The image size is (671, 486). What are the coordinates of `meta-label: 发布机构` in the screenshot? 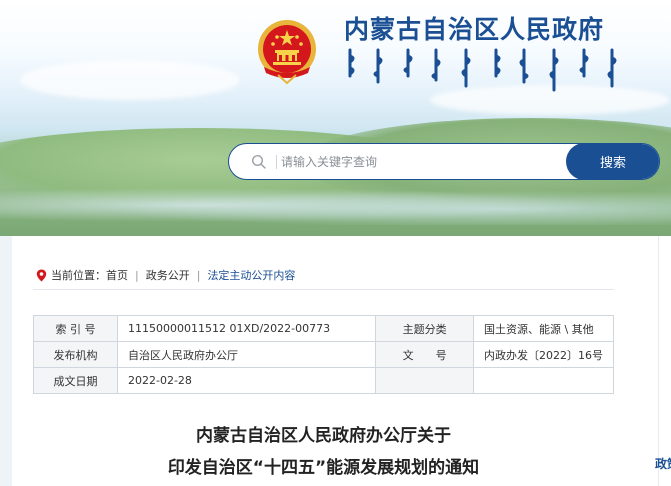 It's located at (75, 354).